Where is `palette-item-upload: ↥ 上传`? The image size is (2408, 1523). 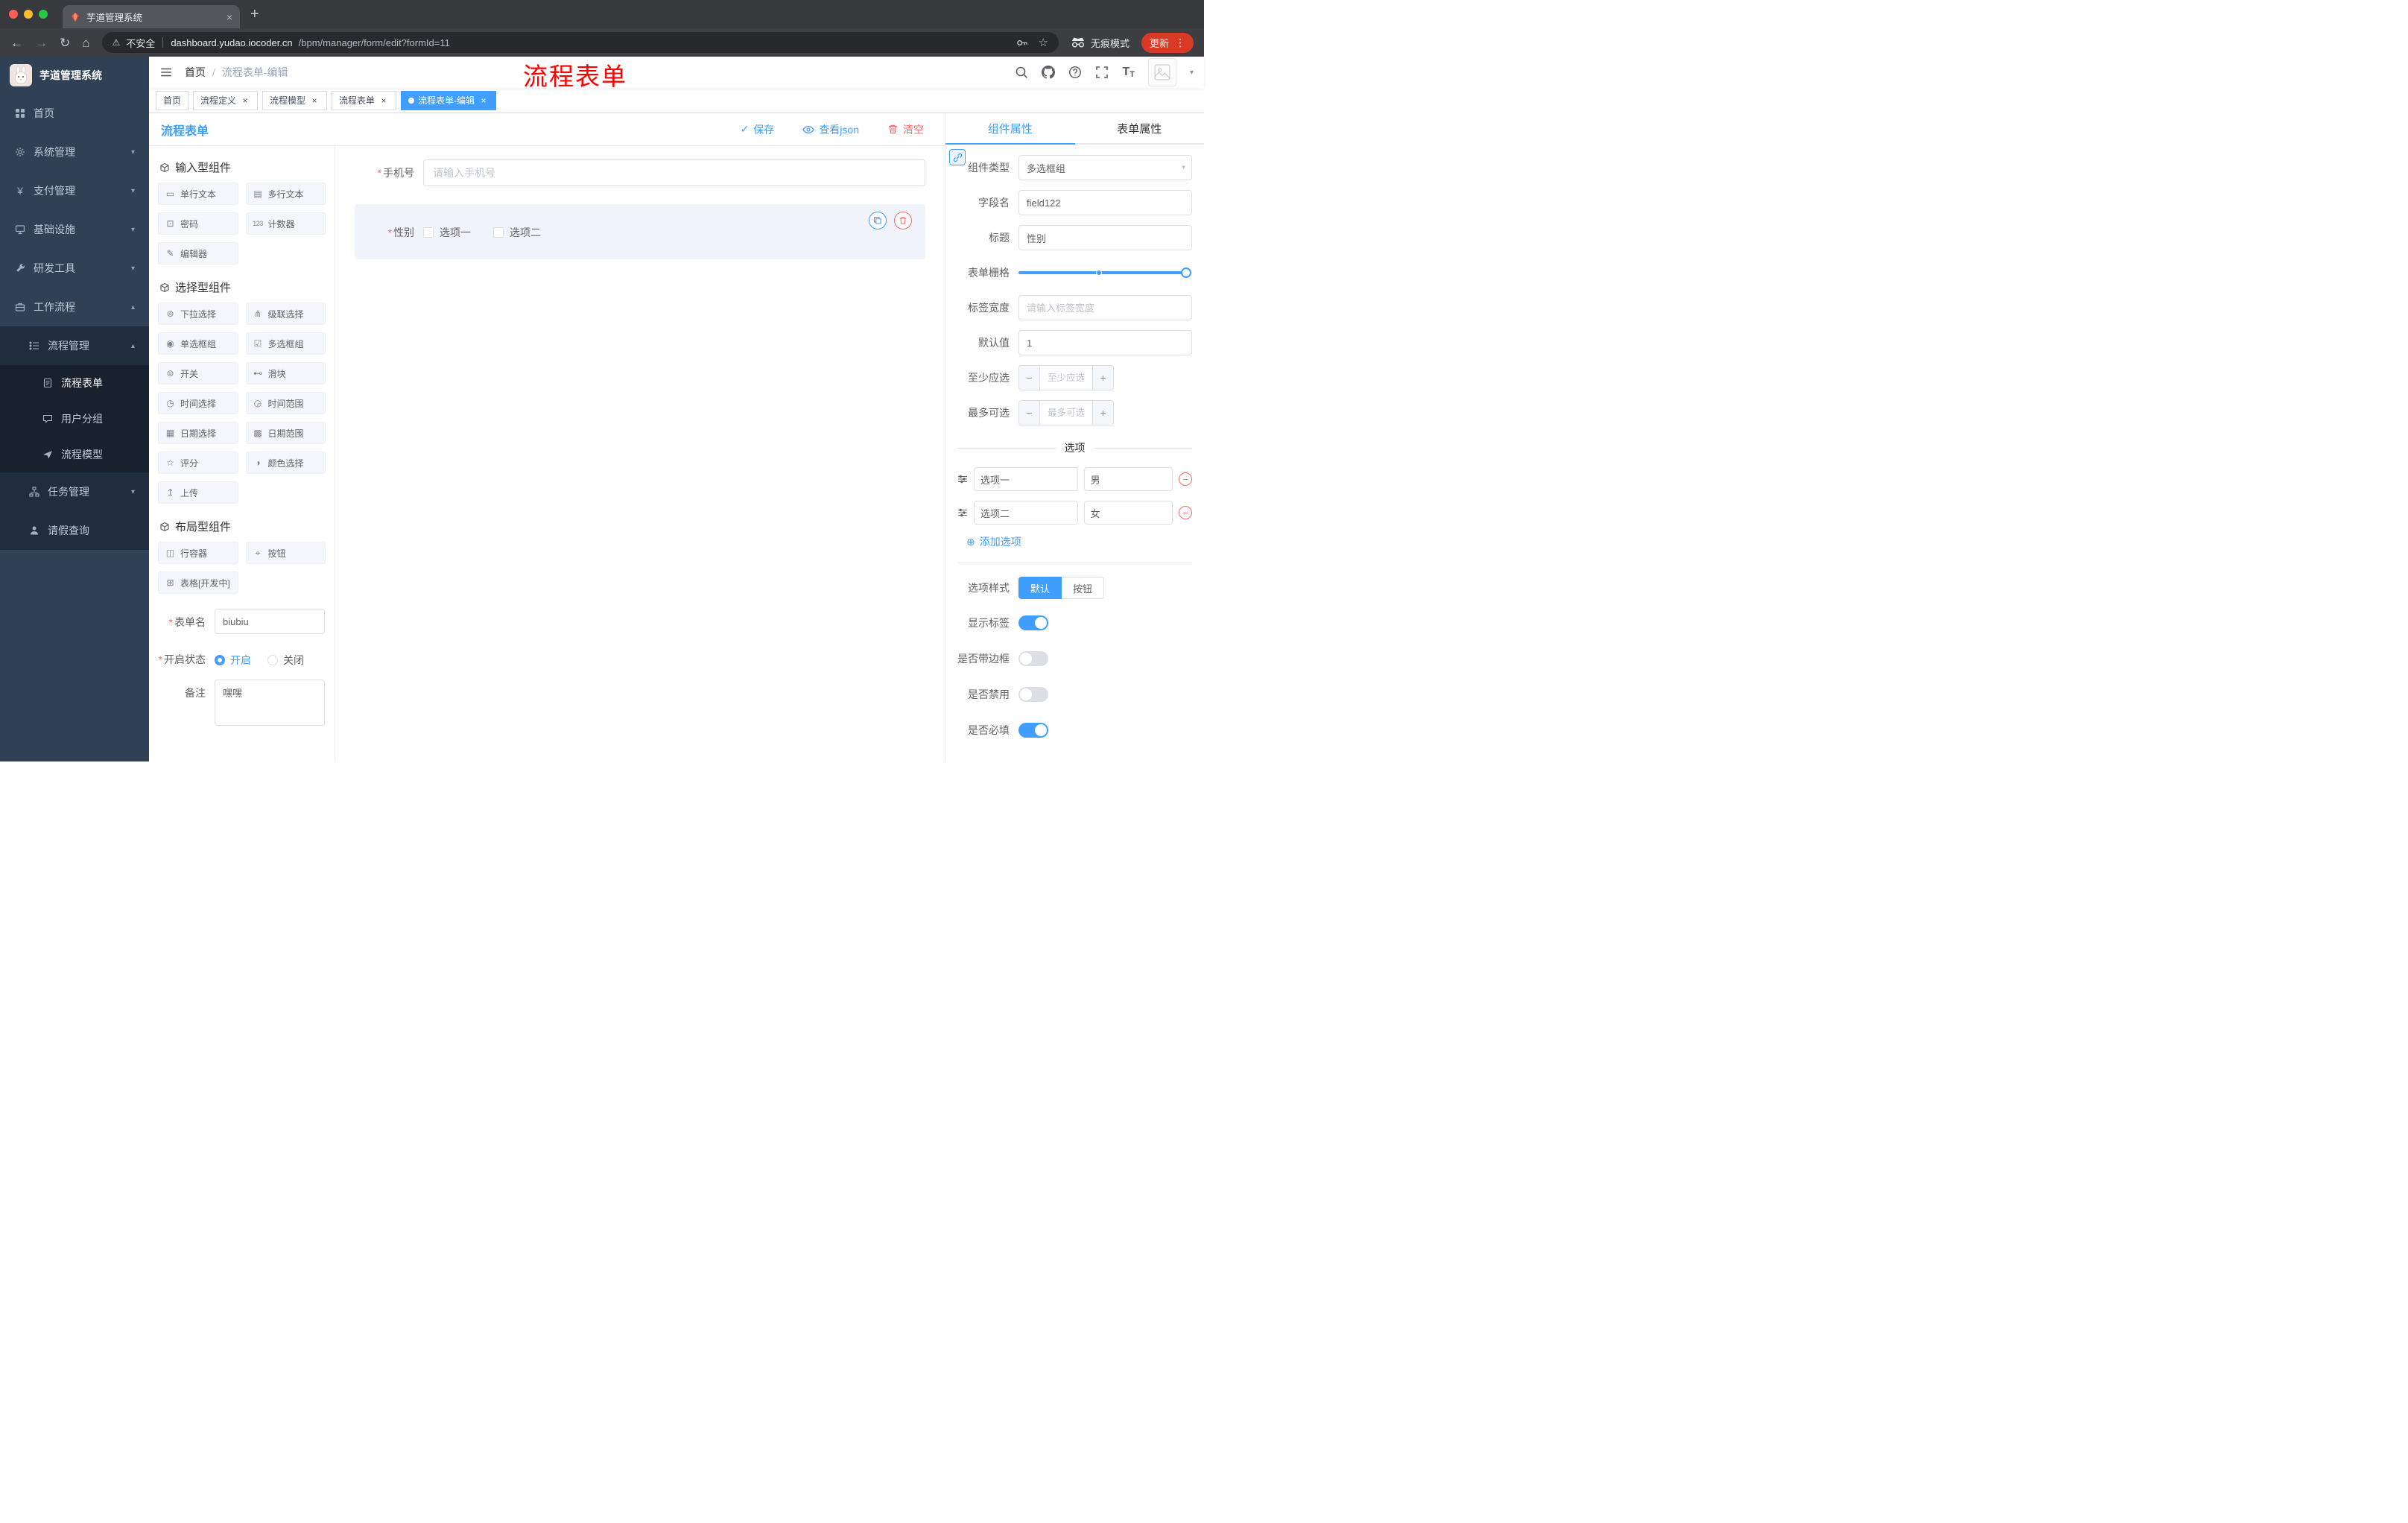 palette-item-upload: ↥ 上传 is located at coordinates (198, 493).